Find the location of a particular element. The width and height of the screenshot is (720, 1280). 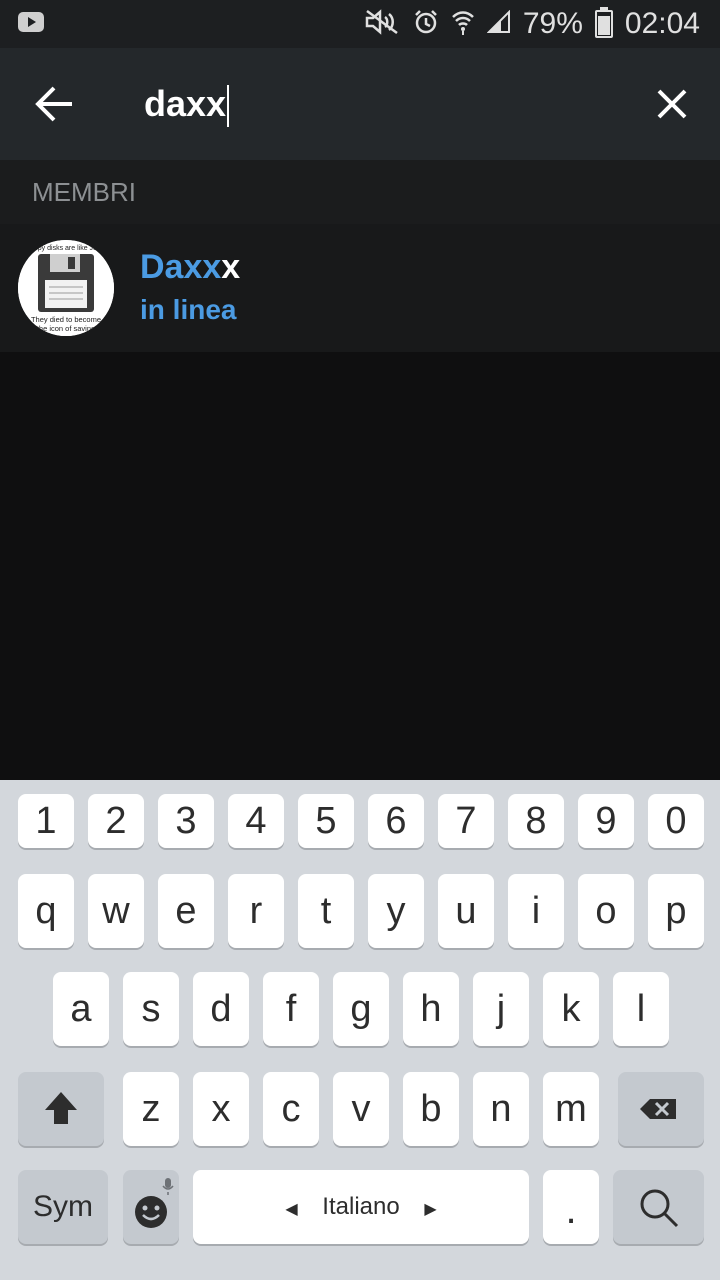

key-1: 1 is located at coordinates (46, 821).